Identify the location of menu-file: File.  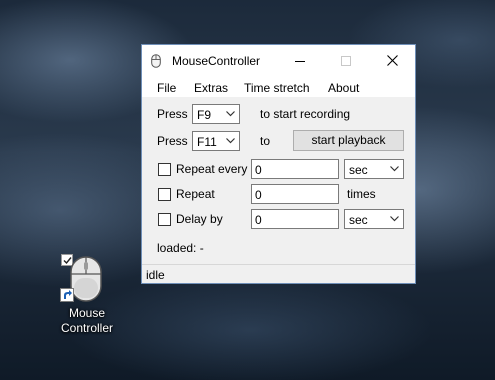
(166, 88).